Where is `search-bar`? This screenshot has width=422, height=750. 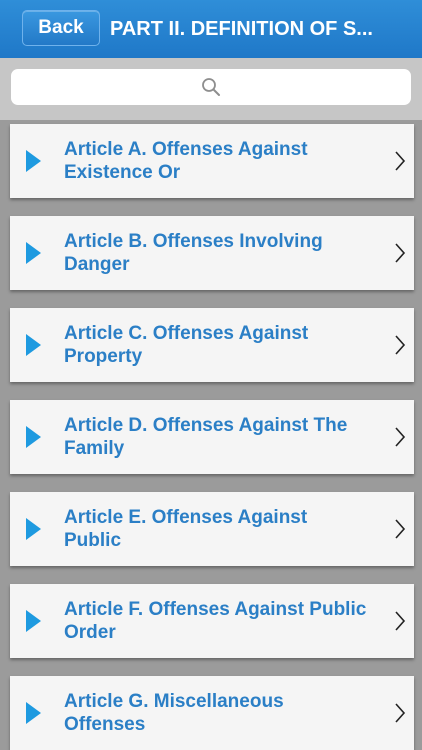
search-bar is located at coordinates (211, 89).